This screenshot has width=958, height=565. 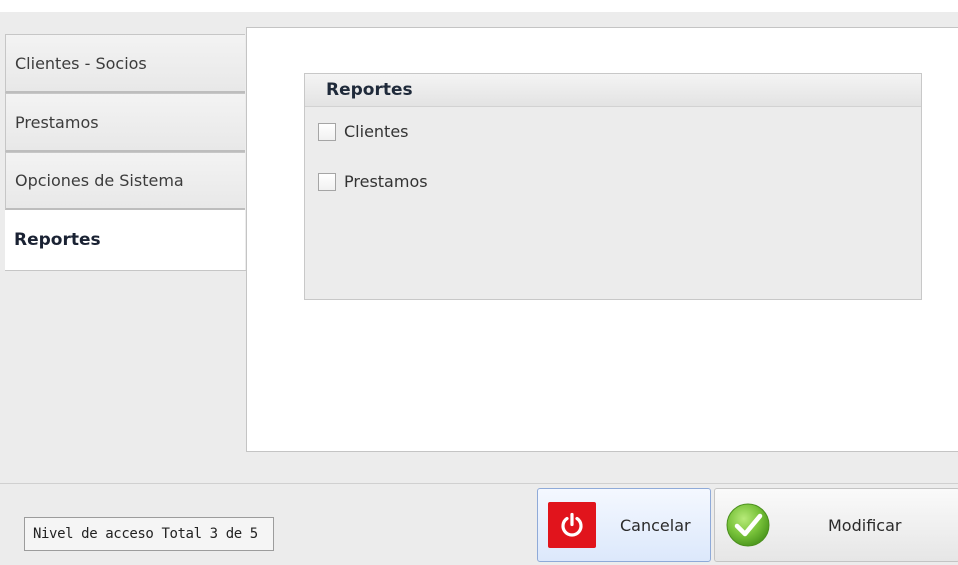 What do you see at coordinates (865, 525) in the screenshot?
I see `modify-label: Modificar` at bounding box center [865, 525].